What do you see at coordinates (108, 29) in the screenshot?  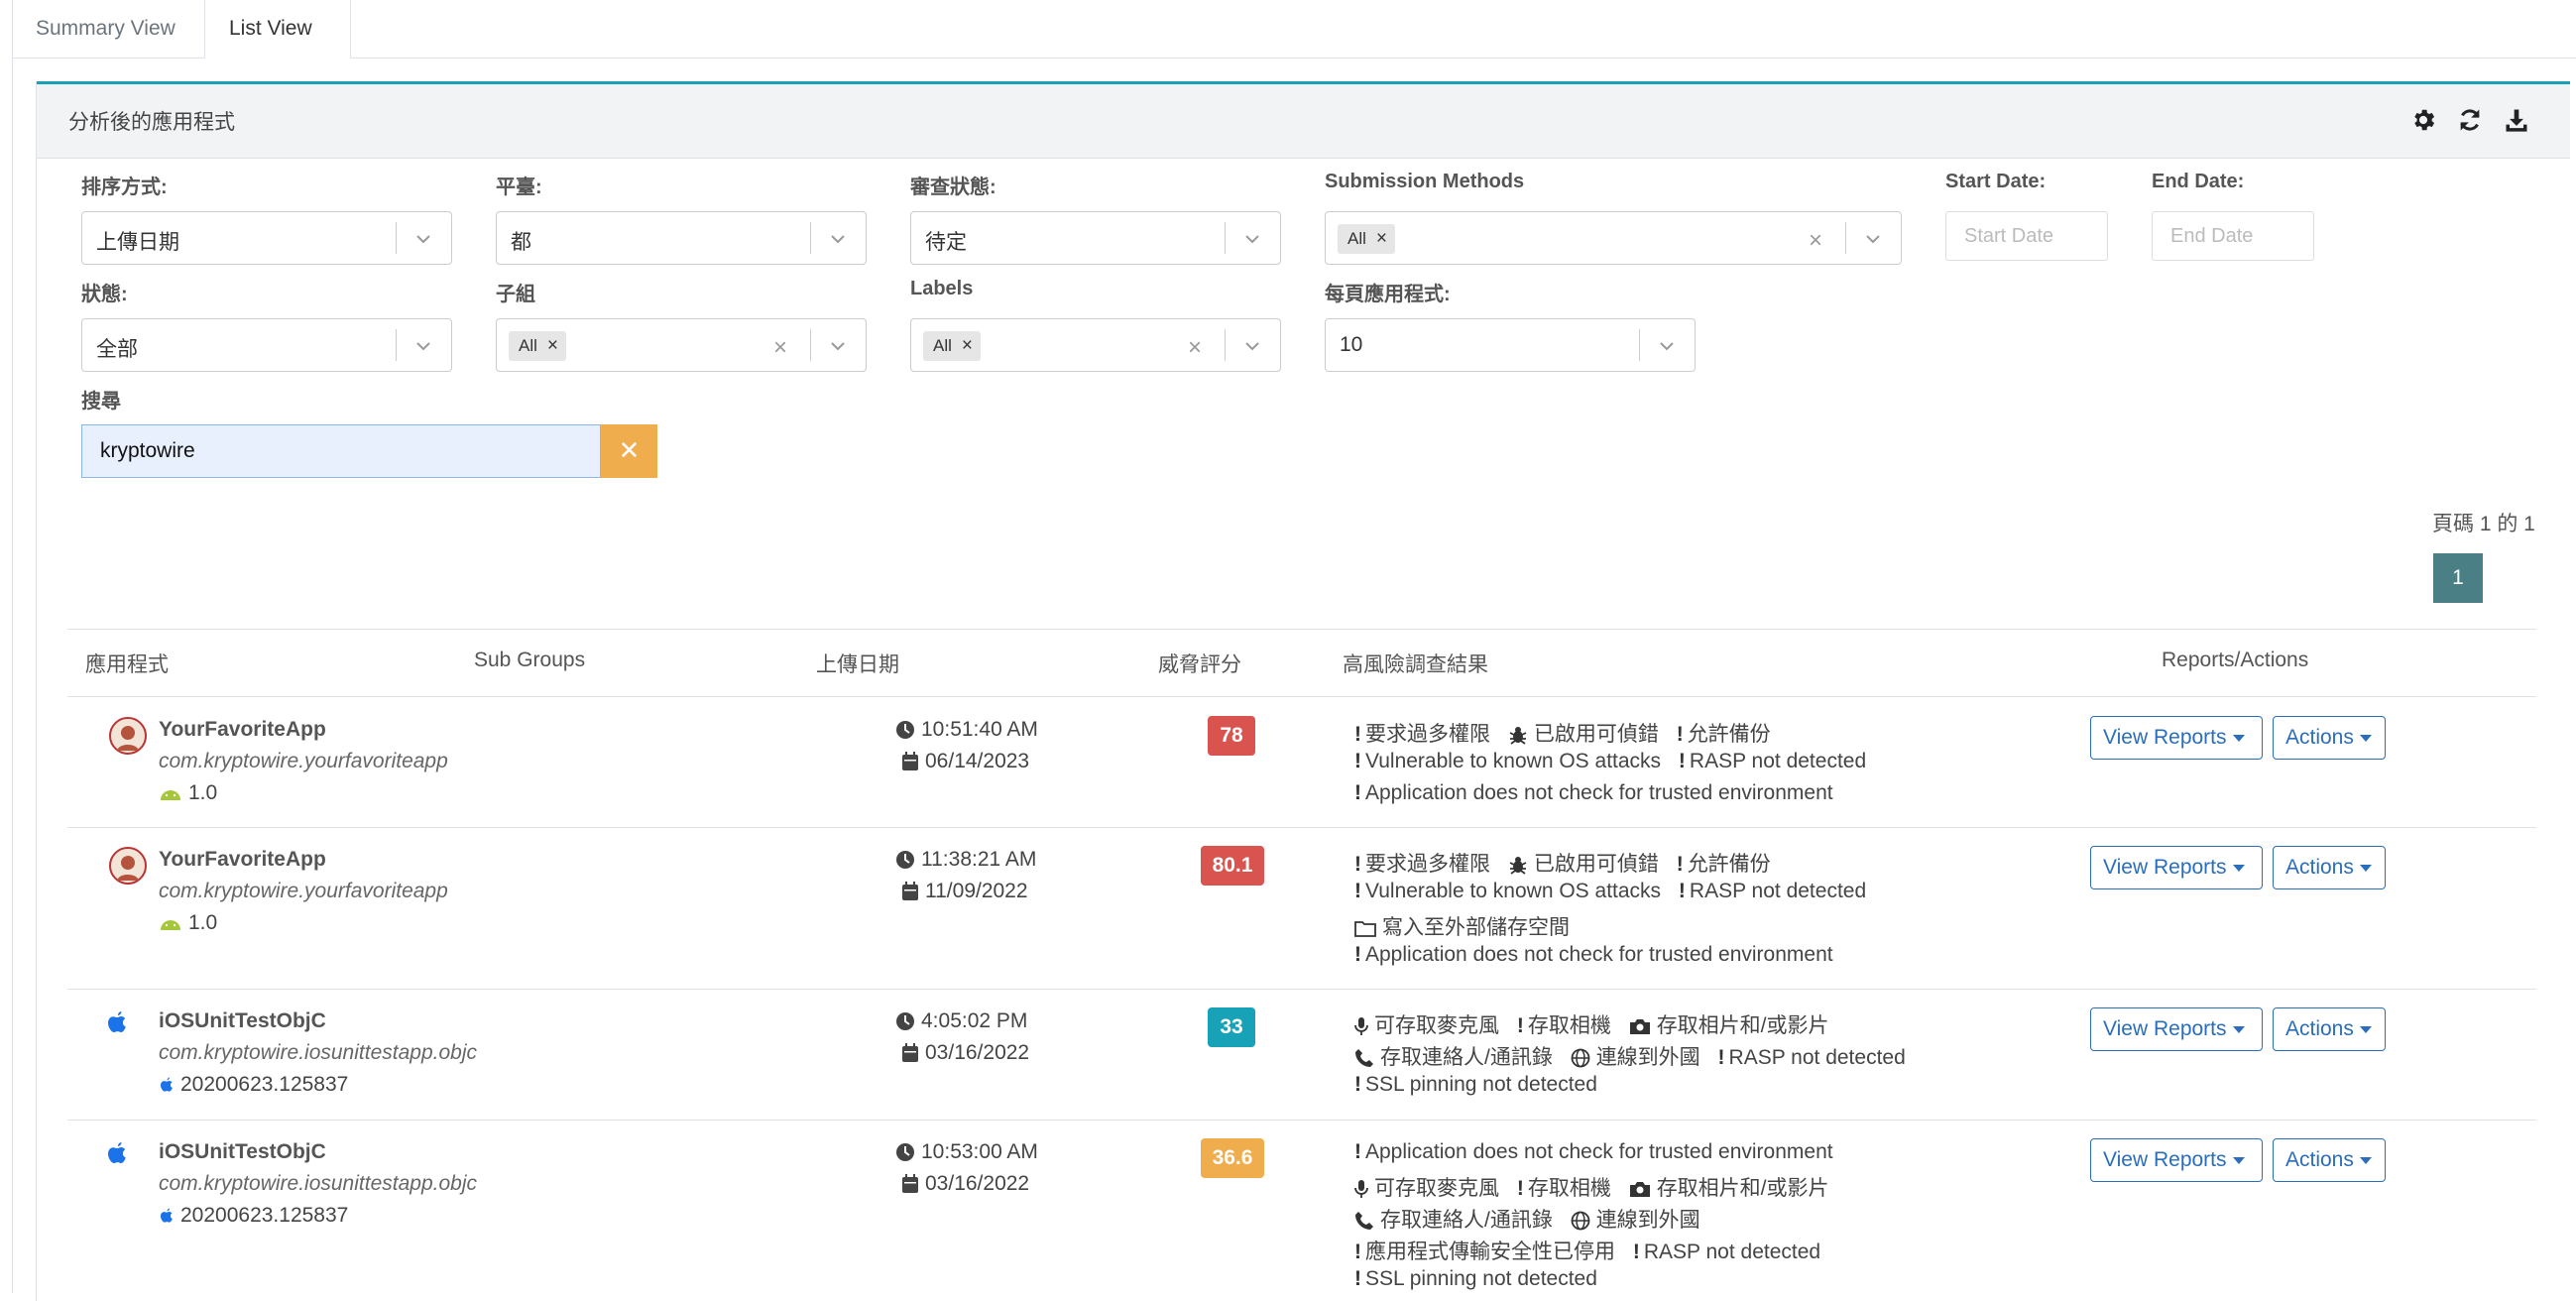 I see `tab-summary-view: Summary View` at bounding box center [108, 29].